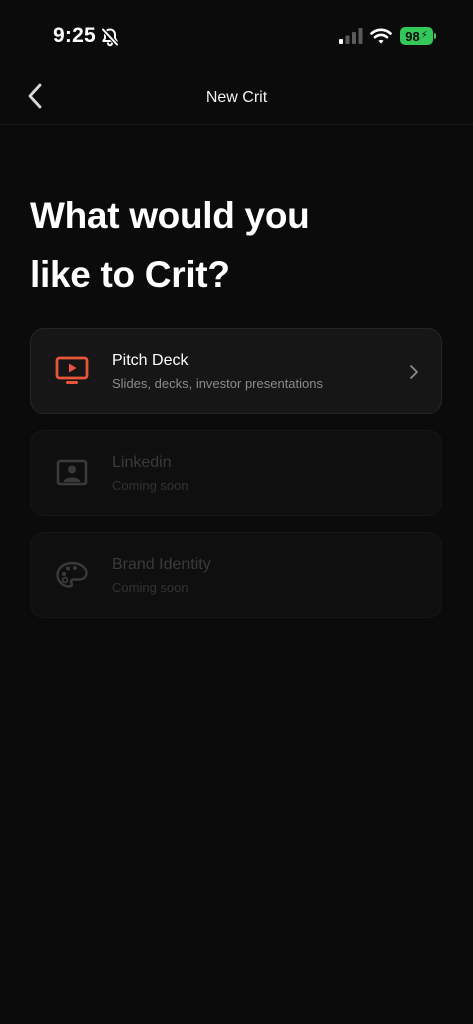 The image size is (473, 1024). I want to click on nav-title: New Crit, so click(236, 97).